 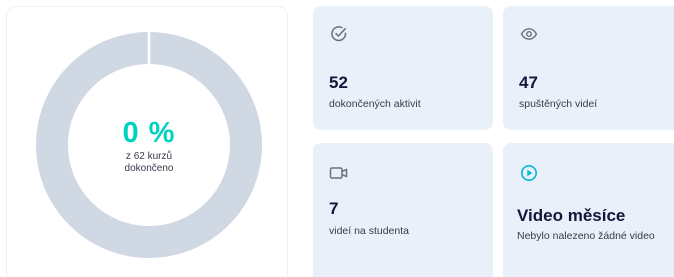 What do you see at coordinates (558, 104) in the screenshot?
I see `started-videos-label: spuštěných videí` at bounding box center [558, 104].